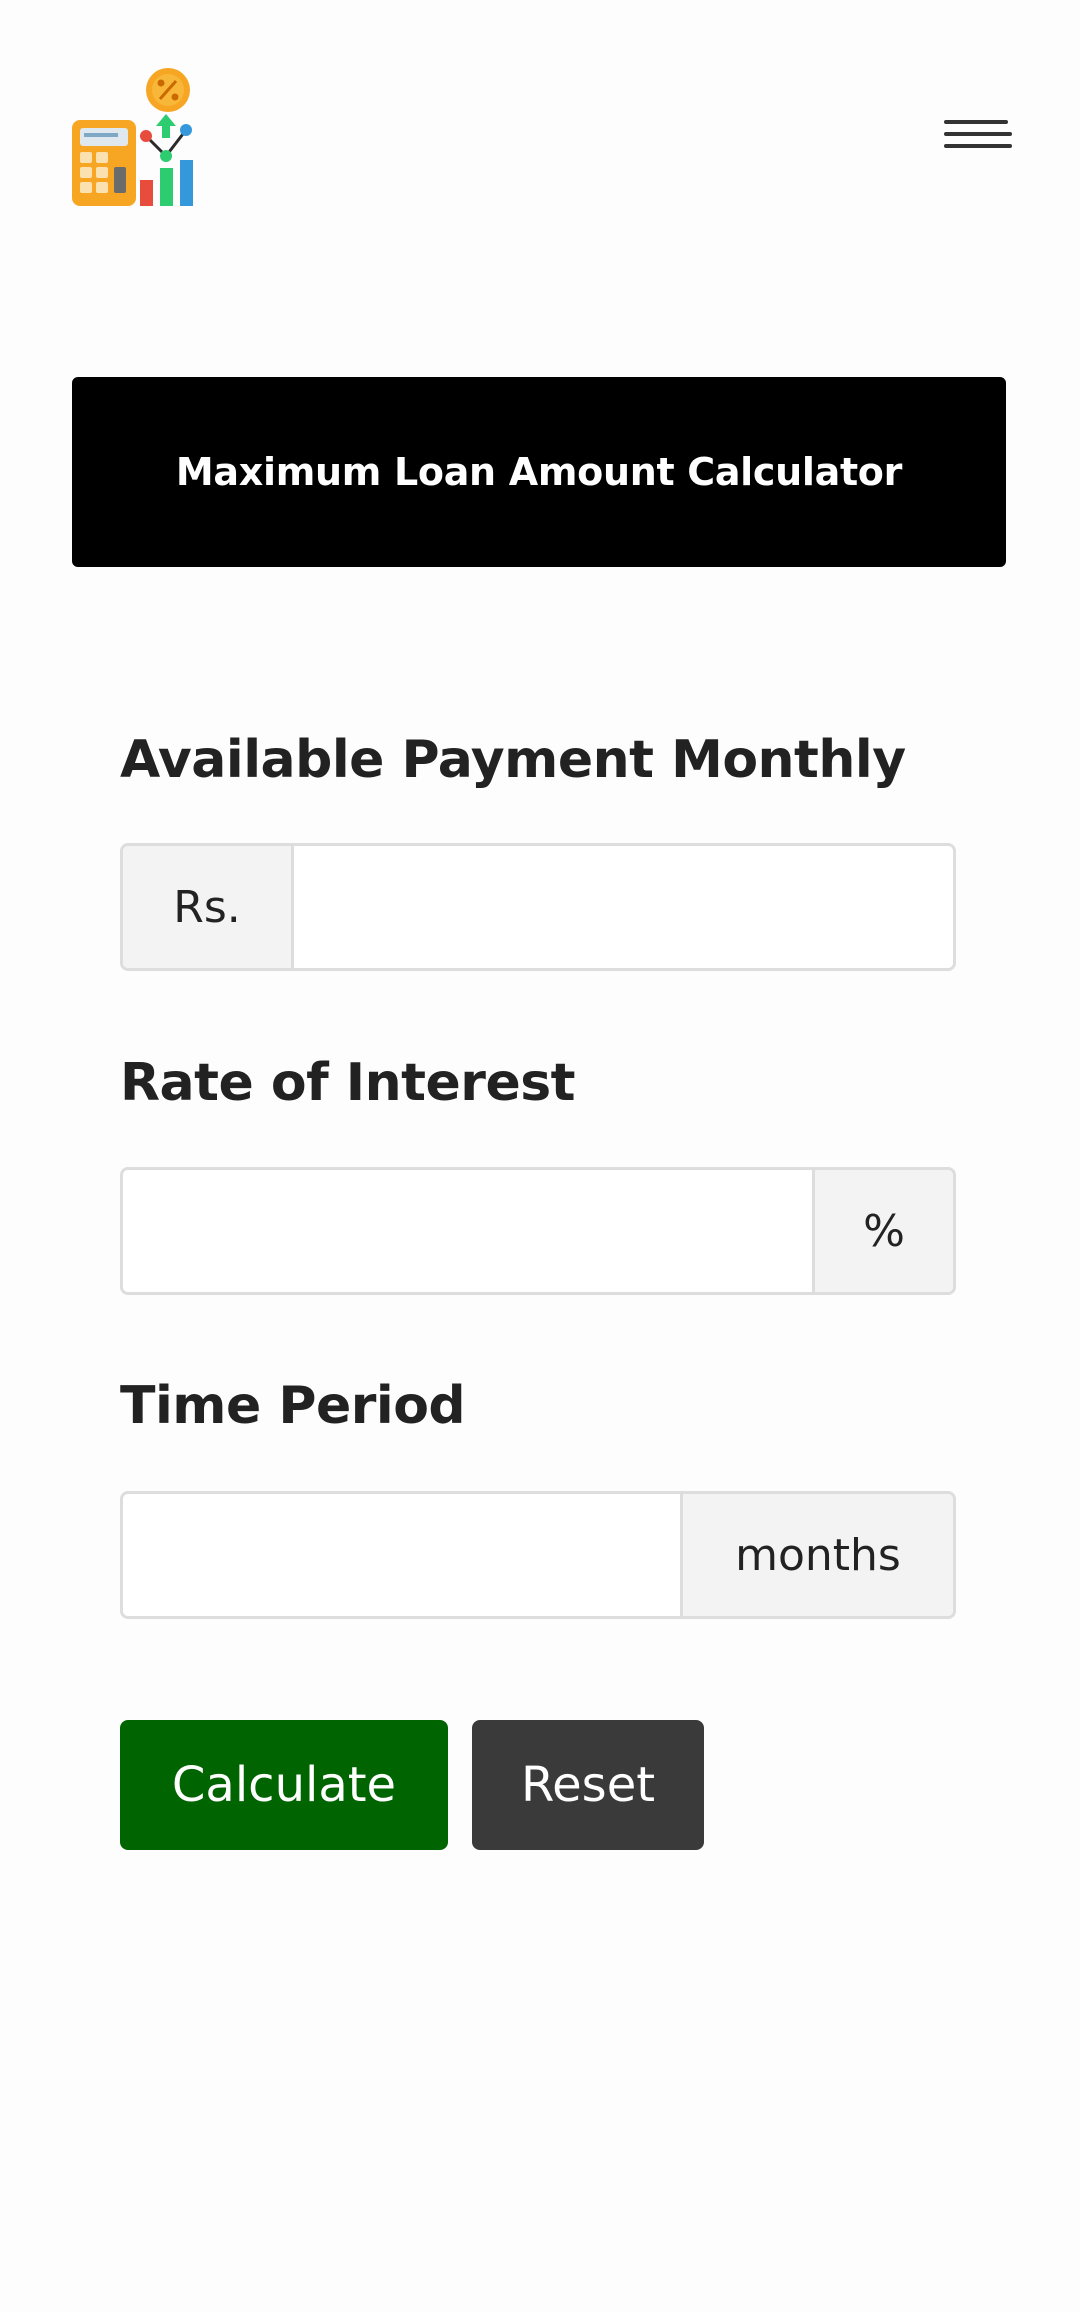 The width and height of the screenshot is (1080, 2312). Describe the element at coordinates (401, 1555) in the screenshot. I see `time-period-input` at that location.